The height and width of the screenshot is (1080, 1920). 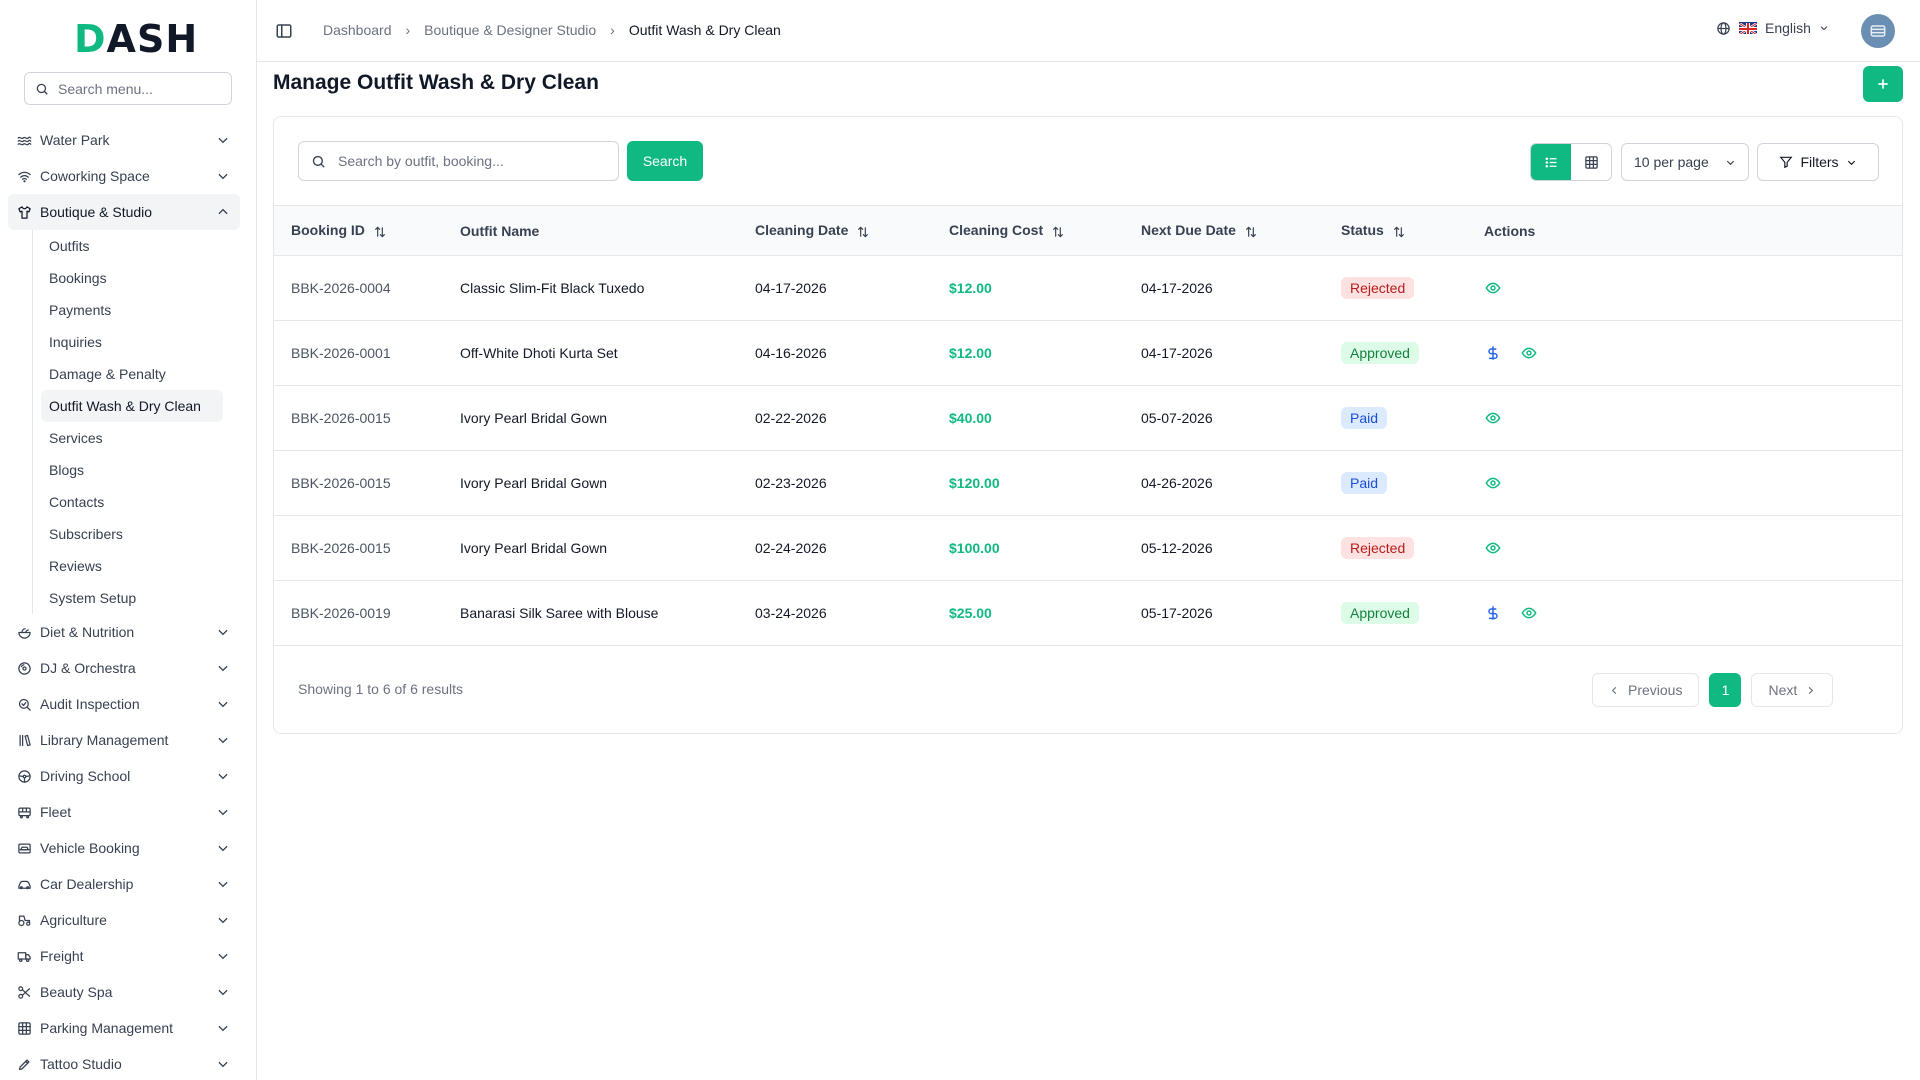 I want to click on sidebar-item-library-management: Library Management, so click(x=124, y=740).